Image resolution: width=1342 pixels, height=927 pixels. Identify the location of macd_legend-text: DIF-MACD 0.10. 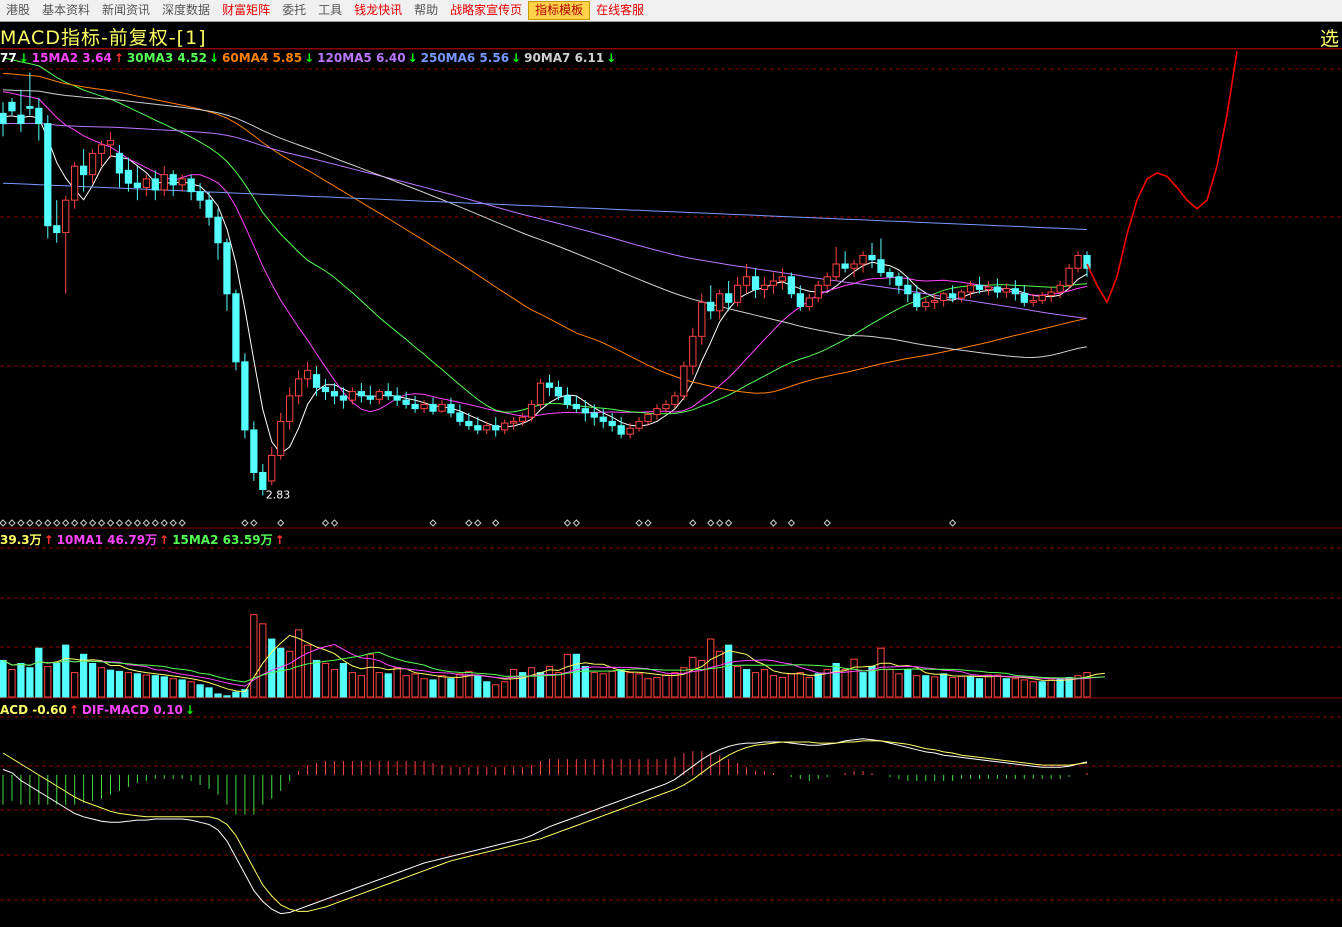
(132, 710).